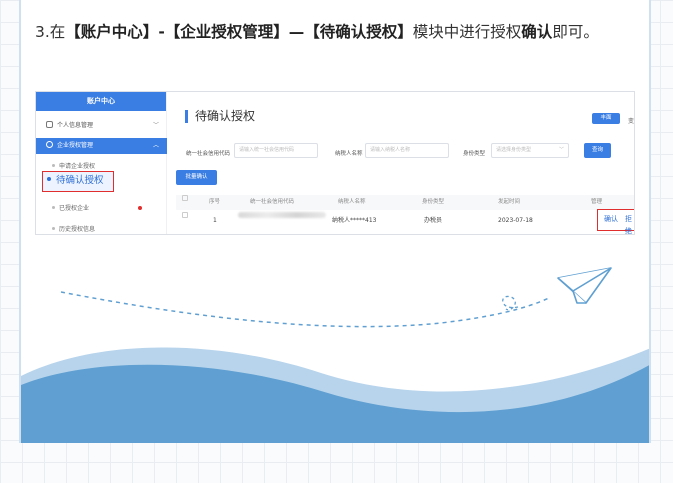 This screenshot has height=483, width=673. I want to click on blurred-text, so click(282, 215).